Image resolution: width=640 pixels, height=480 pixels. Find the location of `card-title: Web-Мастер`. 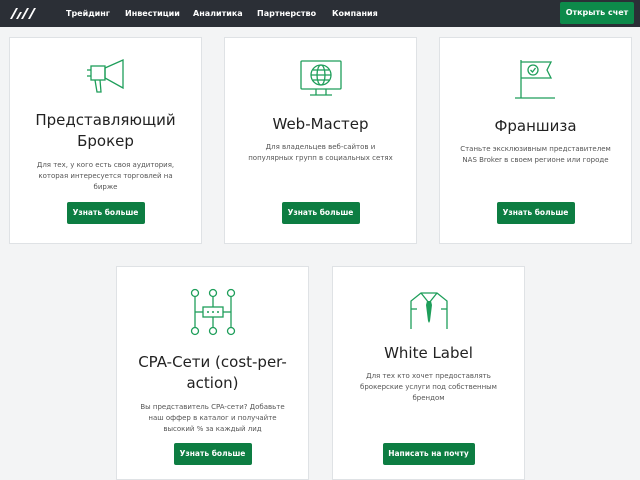

card-title: Web-Мастер is located at coordinates (320, 124).